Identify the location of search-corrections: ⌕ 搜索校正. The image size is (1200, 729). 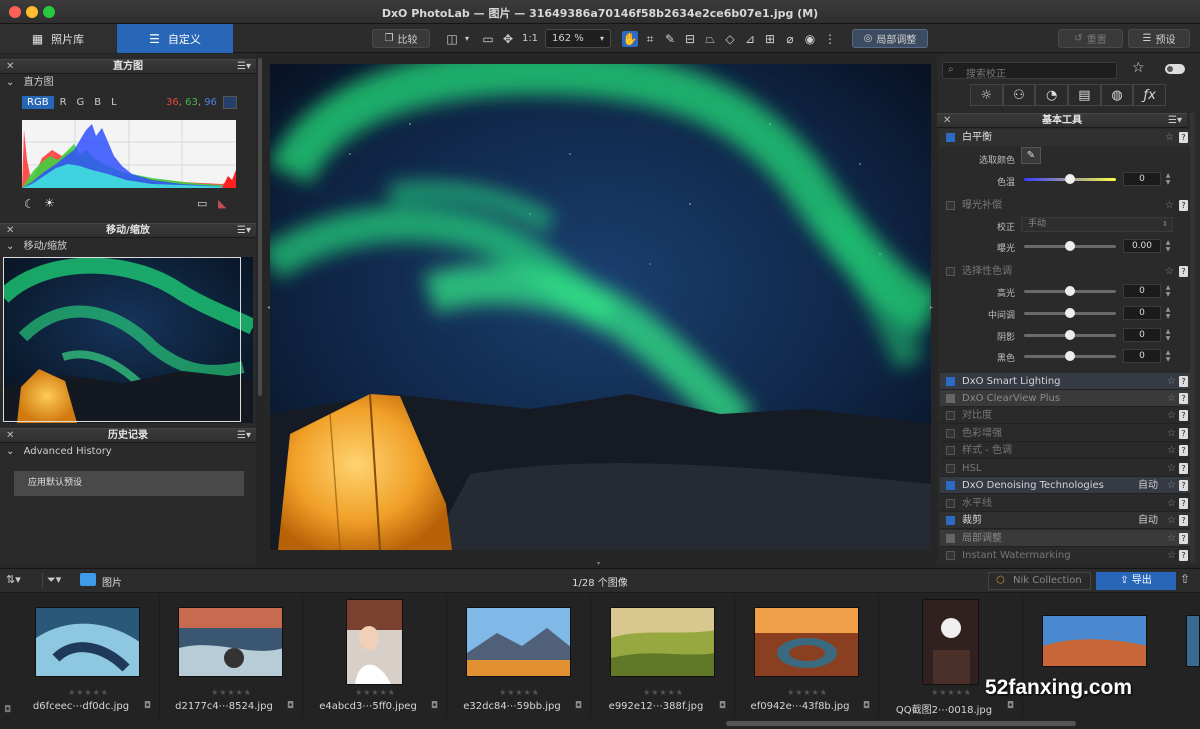
(1029, 71).